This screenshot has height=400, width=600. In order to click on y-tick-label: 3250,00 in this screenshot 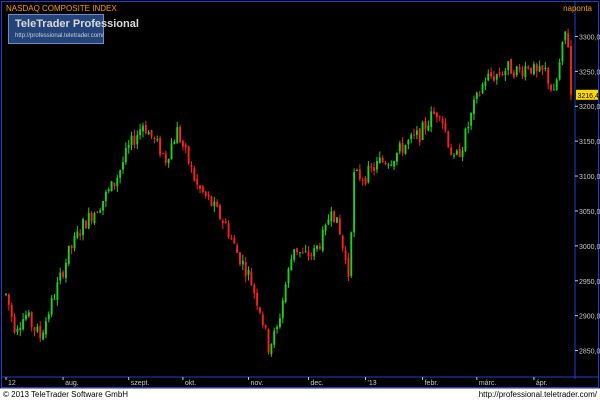, I will do `click(589, 72)`.